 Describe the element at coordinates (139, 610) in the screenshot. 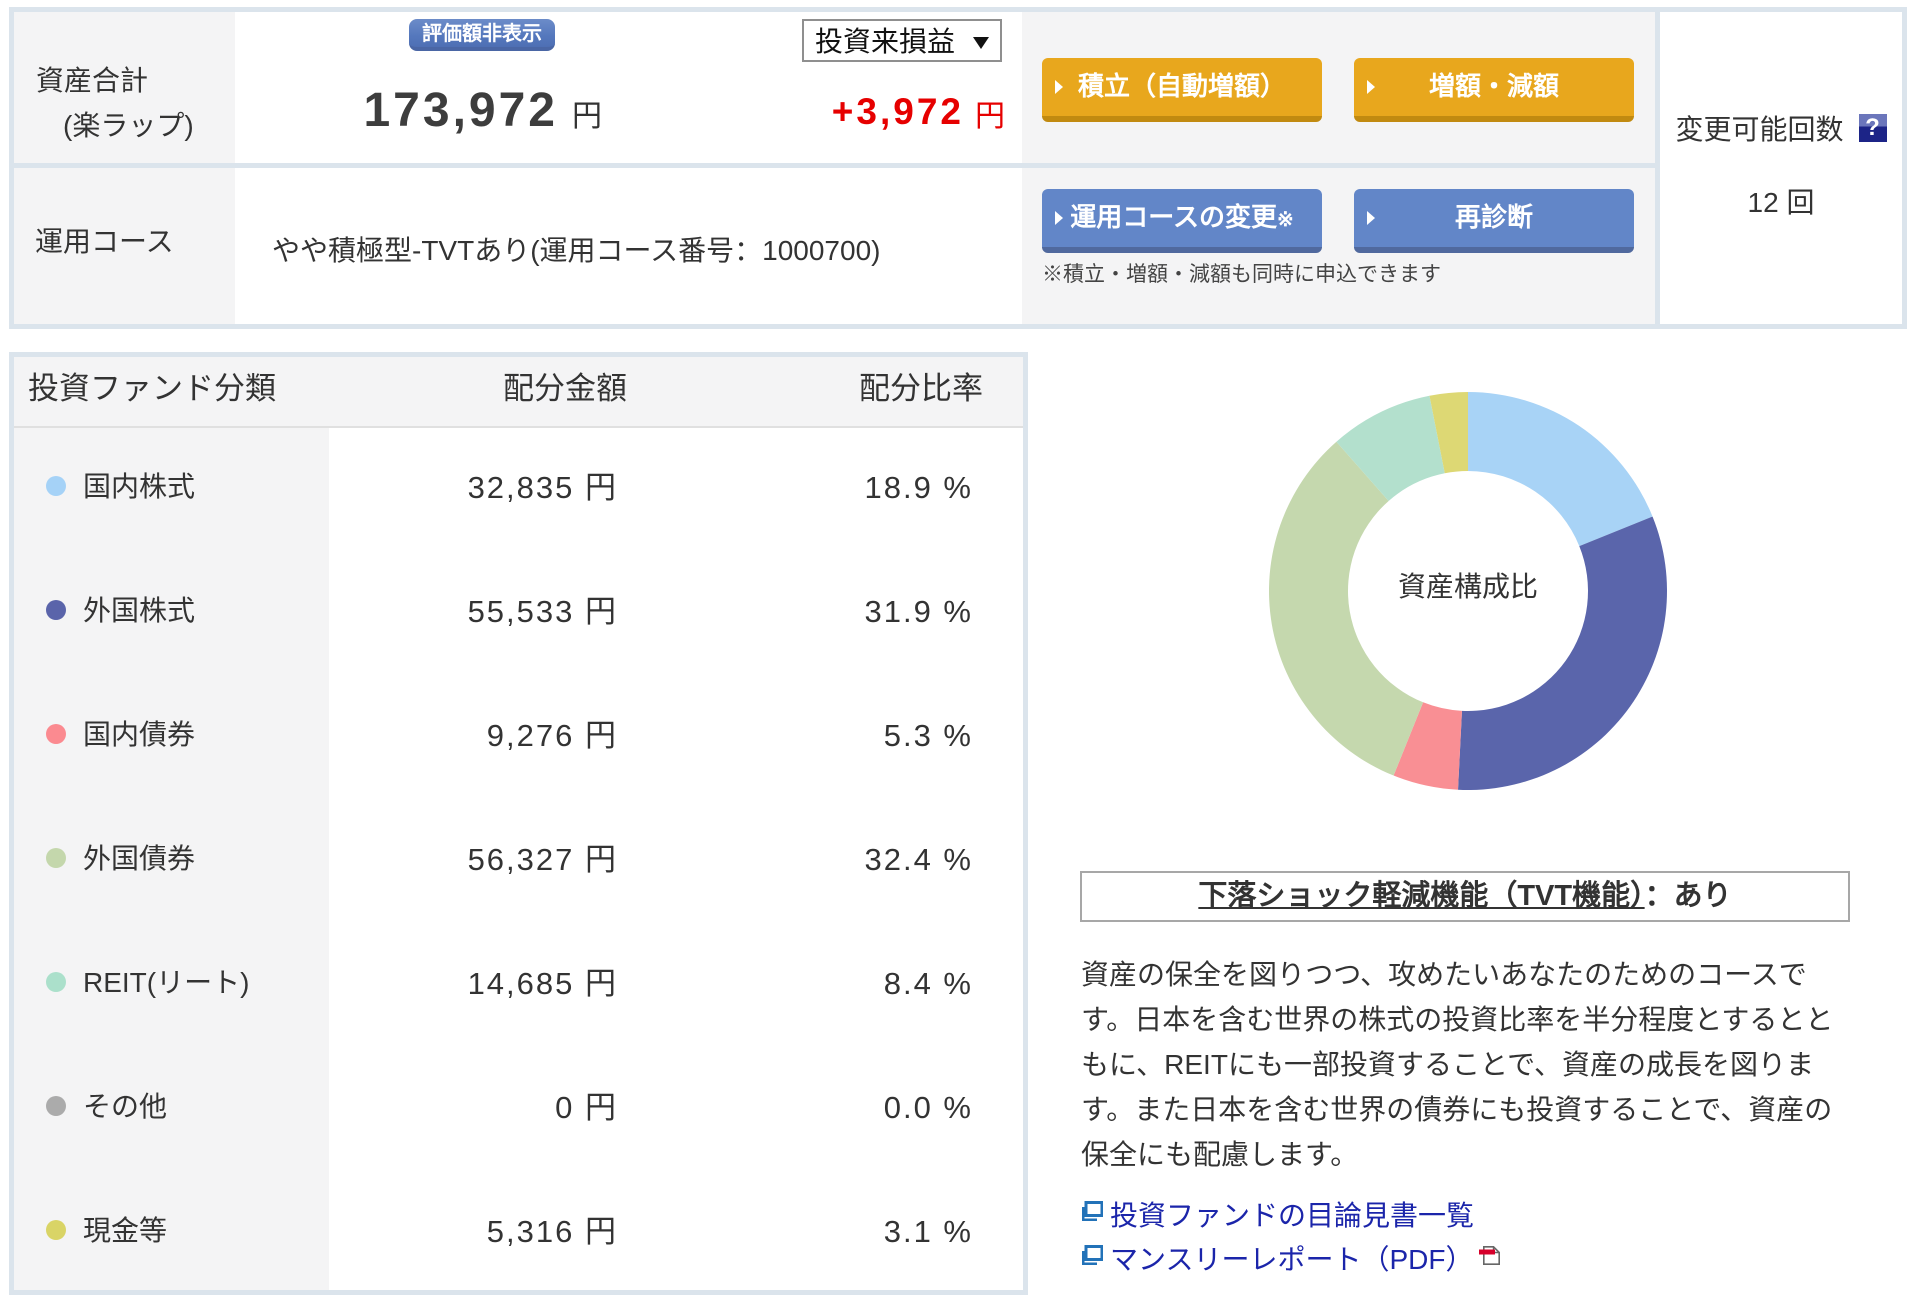

I see `category-label: 外国株式` at that location.